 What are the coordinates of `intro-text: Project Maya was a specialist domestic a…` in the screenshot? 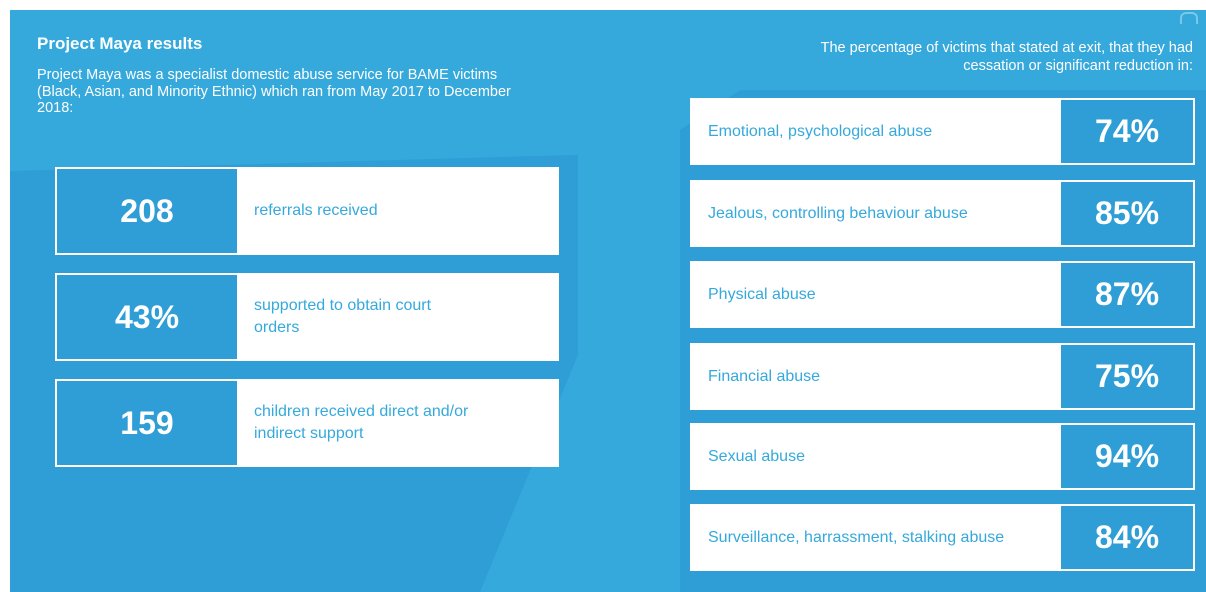 It's located at (274, 91).